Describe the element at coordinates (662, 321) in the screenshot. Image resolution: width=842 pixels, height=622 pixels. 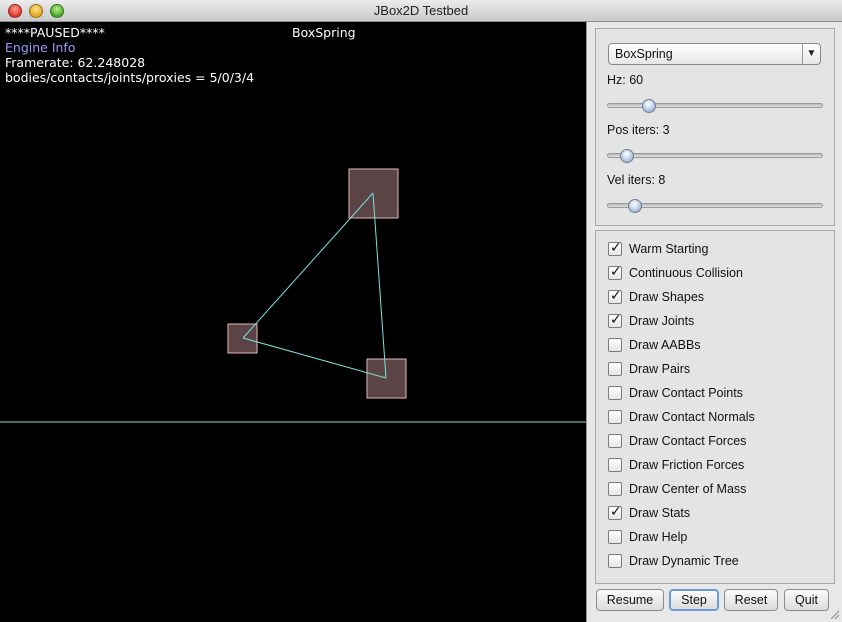
I see `checkbox-label: Draw Joints` at that location.